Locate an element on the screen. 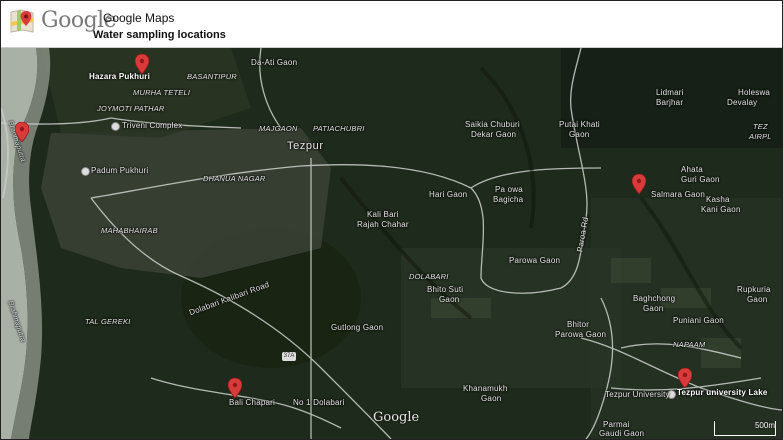  label-baghchong: Baghchong is located at coordinates (654, 298).